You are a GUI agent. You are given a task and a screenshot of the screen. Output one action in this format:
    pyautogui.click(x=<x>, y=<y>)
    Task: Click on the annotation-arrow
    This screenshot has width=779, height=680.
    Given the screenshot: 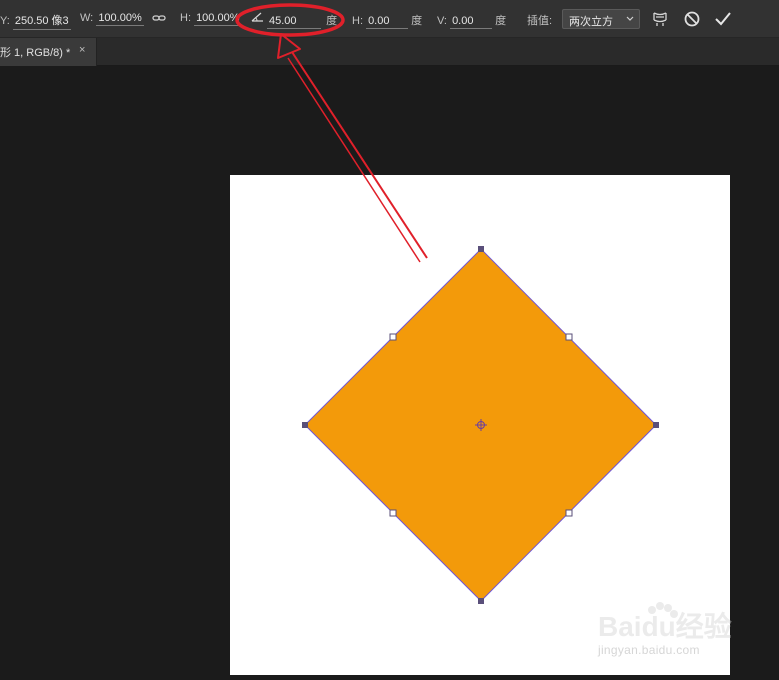 What is the action you would take?
    pyautogui.click(x=352, y=148)
    